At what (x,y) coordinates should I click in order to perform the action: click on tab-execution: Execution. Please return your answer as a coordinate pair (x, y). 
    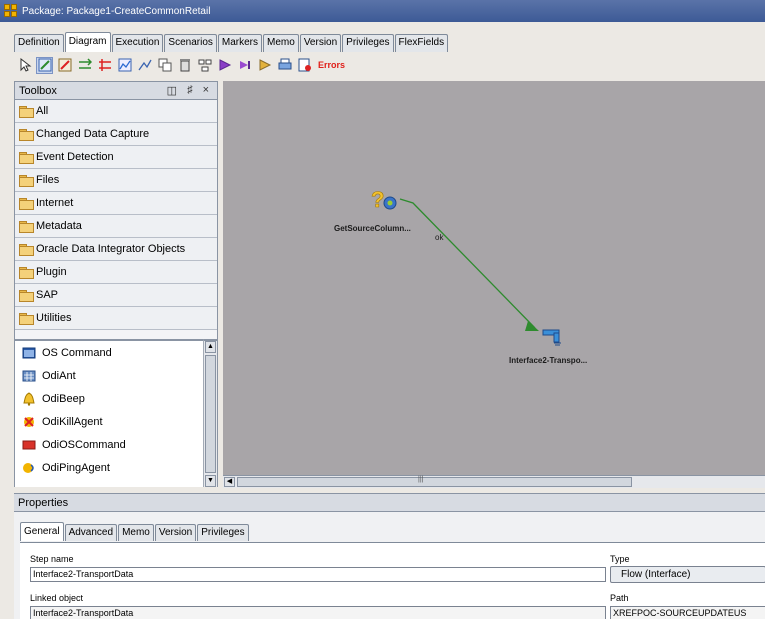
    Looking at the image, I should click on (137, 43).